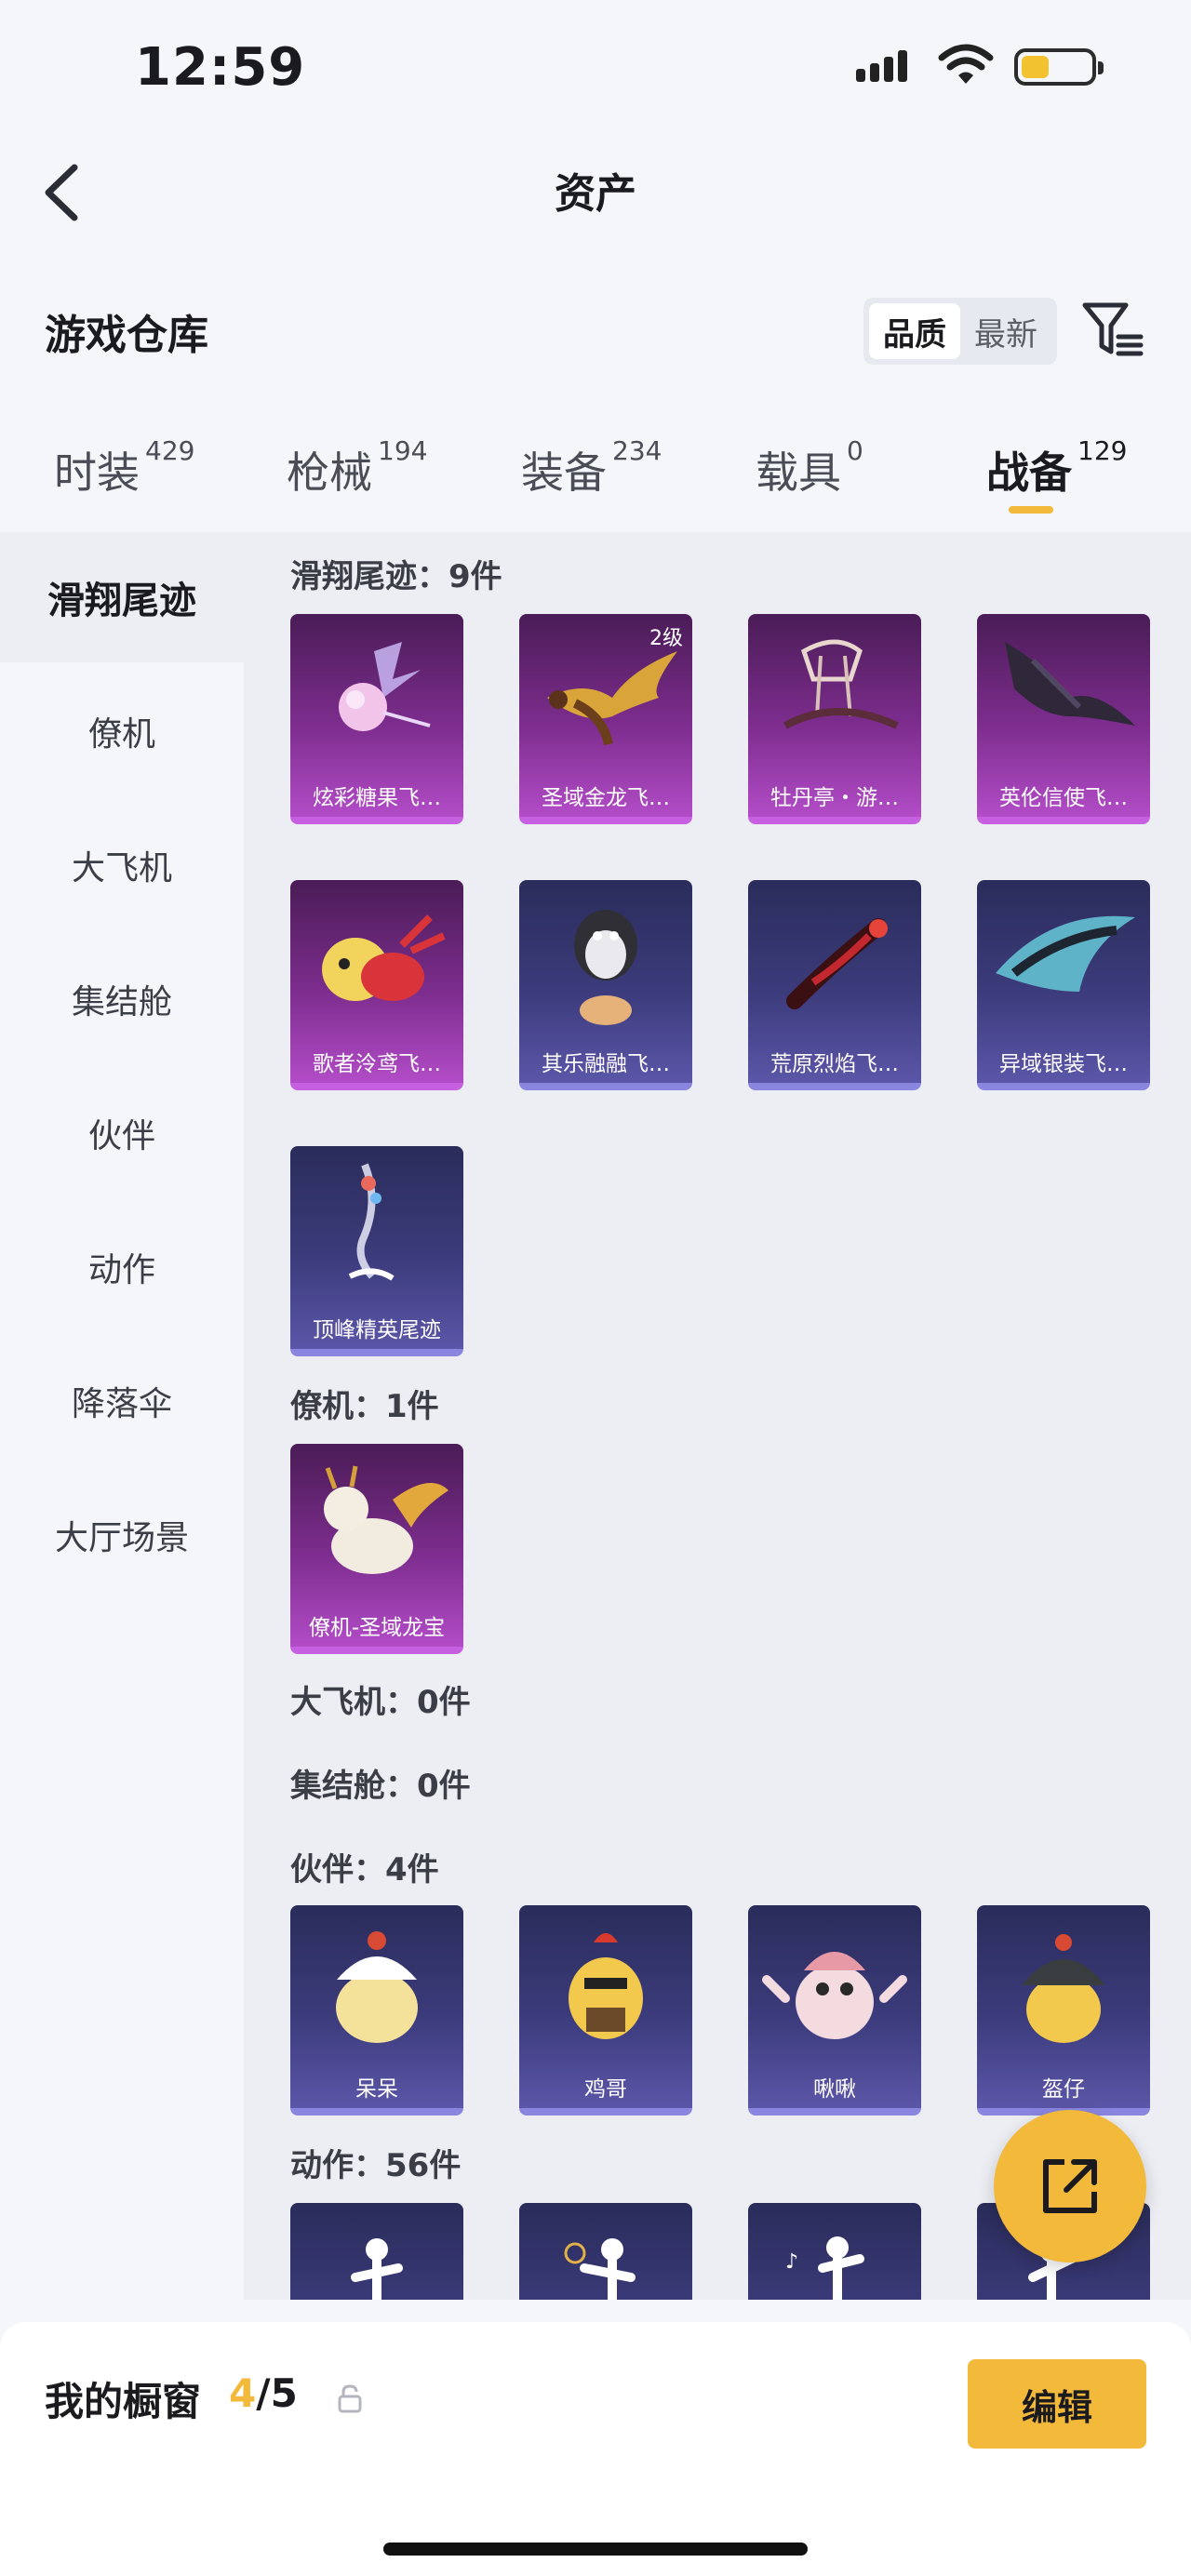 The width and height of the screenshot is (1191, 2576). I want to click on sidebar-item-pod: 集结舱, so click(122, 999).